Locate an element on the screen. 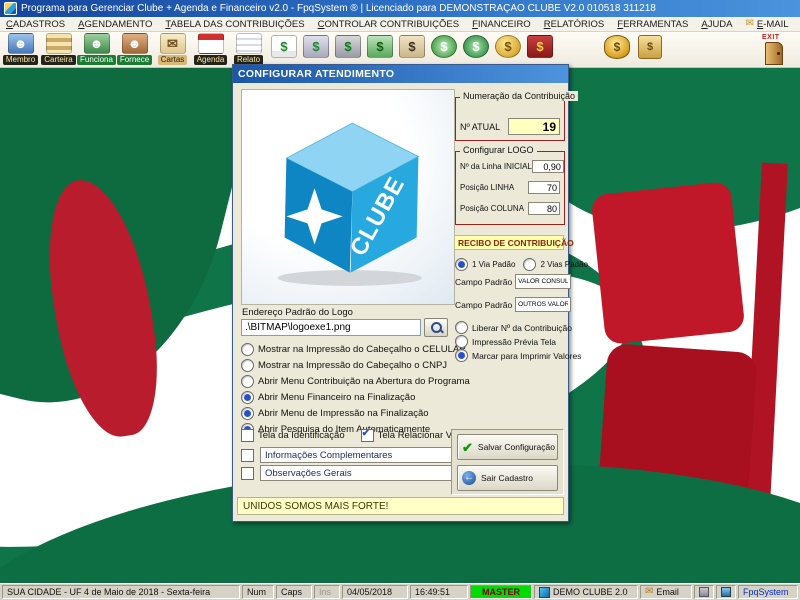  menu-tabela-contribuicoes: TABELA DAS CONTRIBUIÇÕES is located at coordinates (234, 24).